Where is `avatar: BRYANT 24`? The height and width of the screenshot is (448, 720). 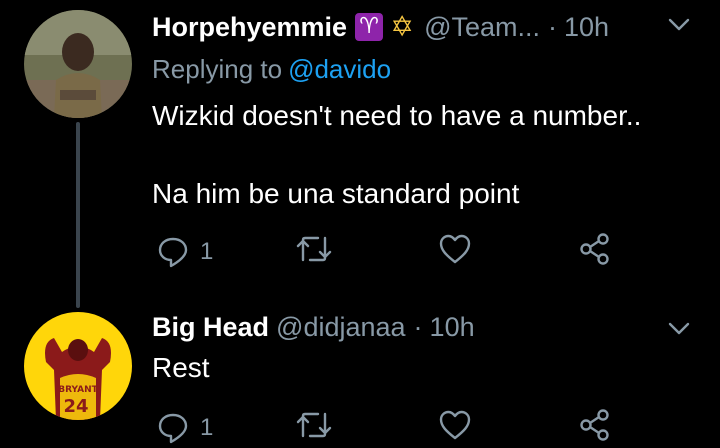
avatar: BRYANT 24 is located at coordinates (78, 366).